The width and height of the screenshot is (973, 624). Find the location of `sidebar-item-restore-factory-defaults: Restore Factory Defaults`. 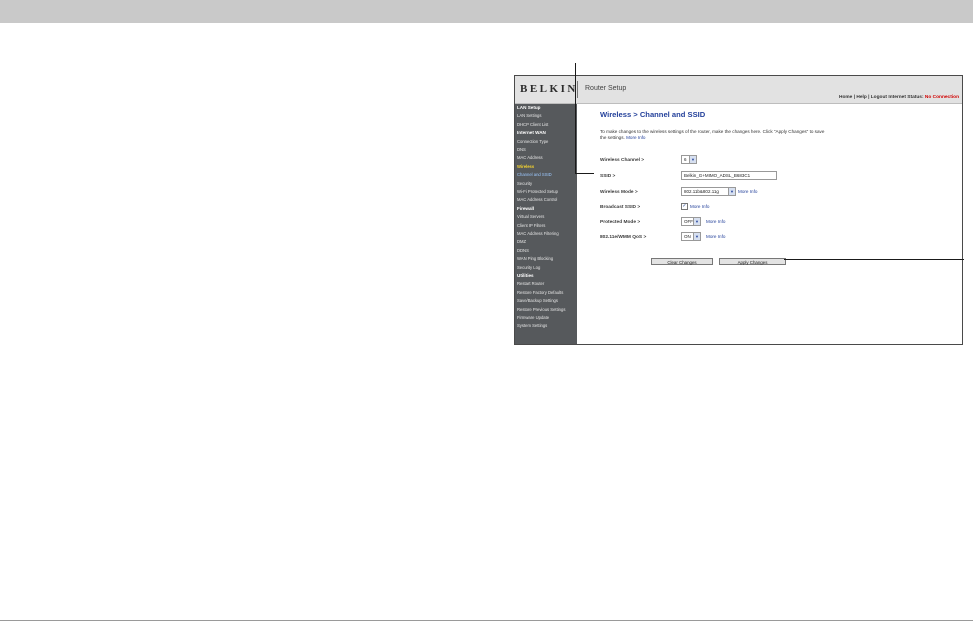

sidebar-item-restore-factory-defaults: Restore Factory Defaults is located at coordinates (540, 292).